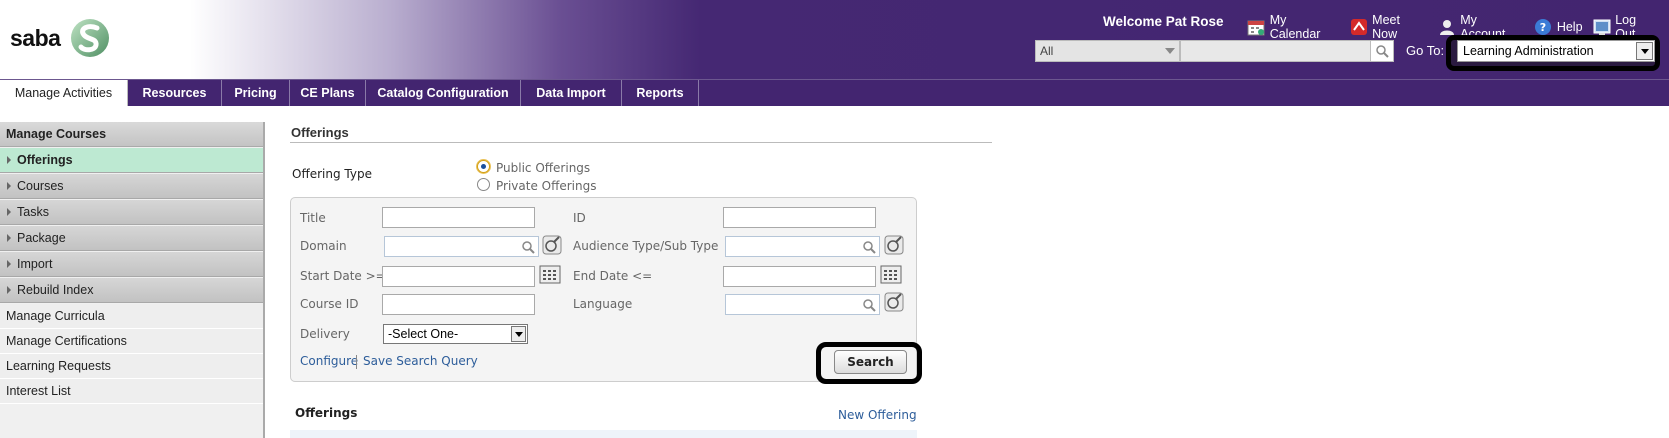 This screenshot has height=438, width=1669. Describe the element at coordinates (35, 37) in the screenshot. I see `logo-text: saba` at that location.